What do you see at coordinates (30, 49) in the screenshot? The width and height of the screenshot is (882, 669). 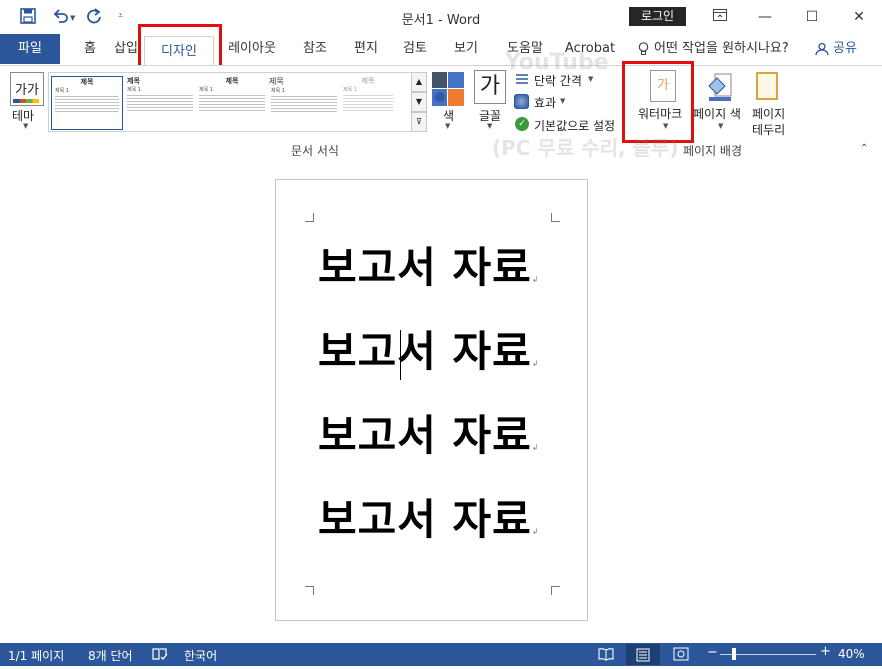 I see `tab-file: 파일` at bounding box center [30, 49].